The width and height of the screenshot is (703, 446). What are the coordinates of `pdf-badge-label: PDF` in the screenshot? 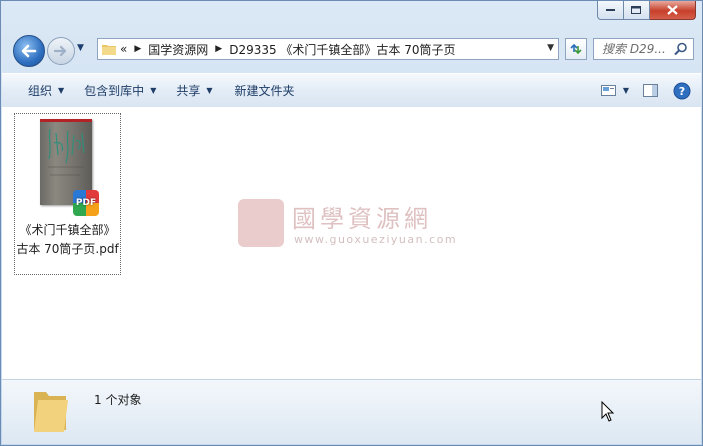 It's located at (86, 203).